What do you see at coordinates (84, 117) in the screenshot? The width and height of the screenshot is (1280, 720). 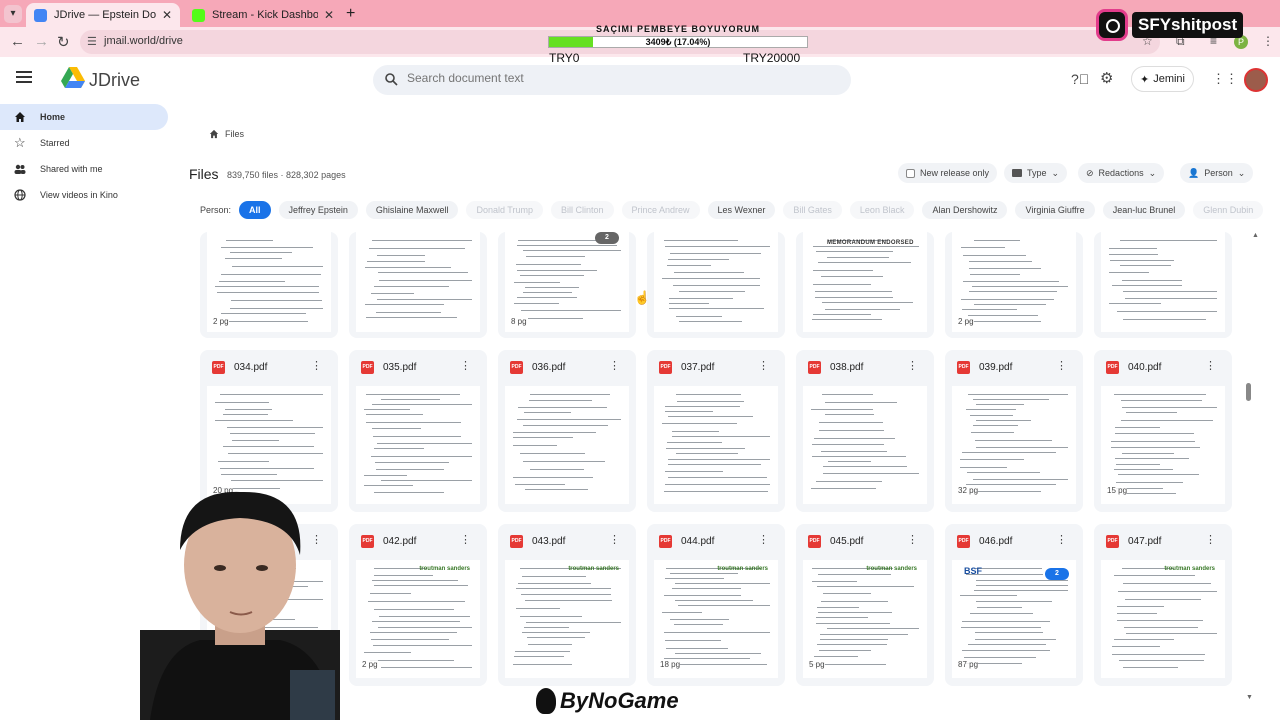 I see `sidebar-item-home: Home` at bounding box center [84, 117].